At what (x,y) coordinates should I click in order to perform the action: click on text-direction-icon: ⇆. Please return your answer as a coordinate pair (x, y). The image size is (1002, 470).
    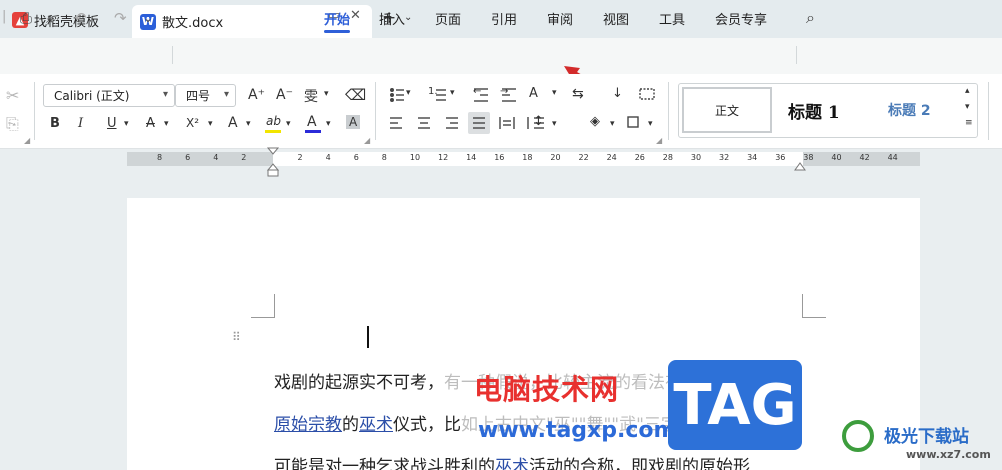
    Looking at the image, I should click on (578, 94).